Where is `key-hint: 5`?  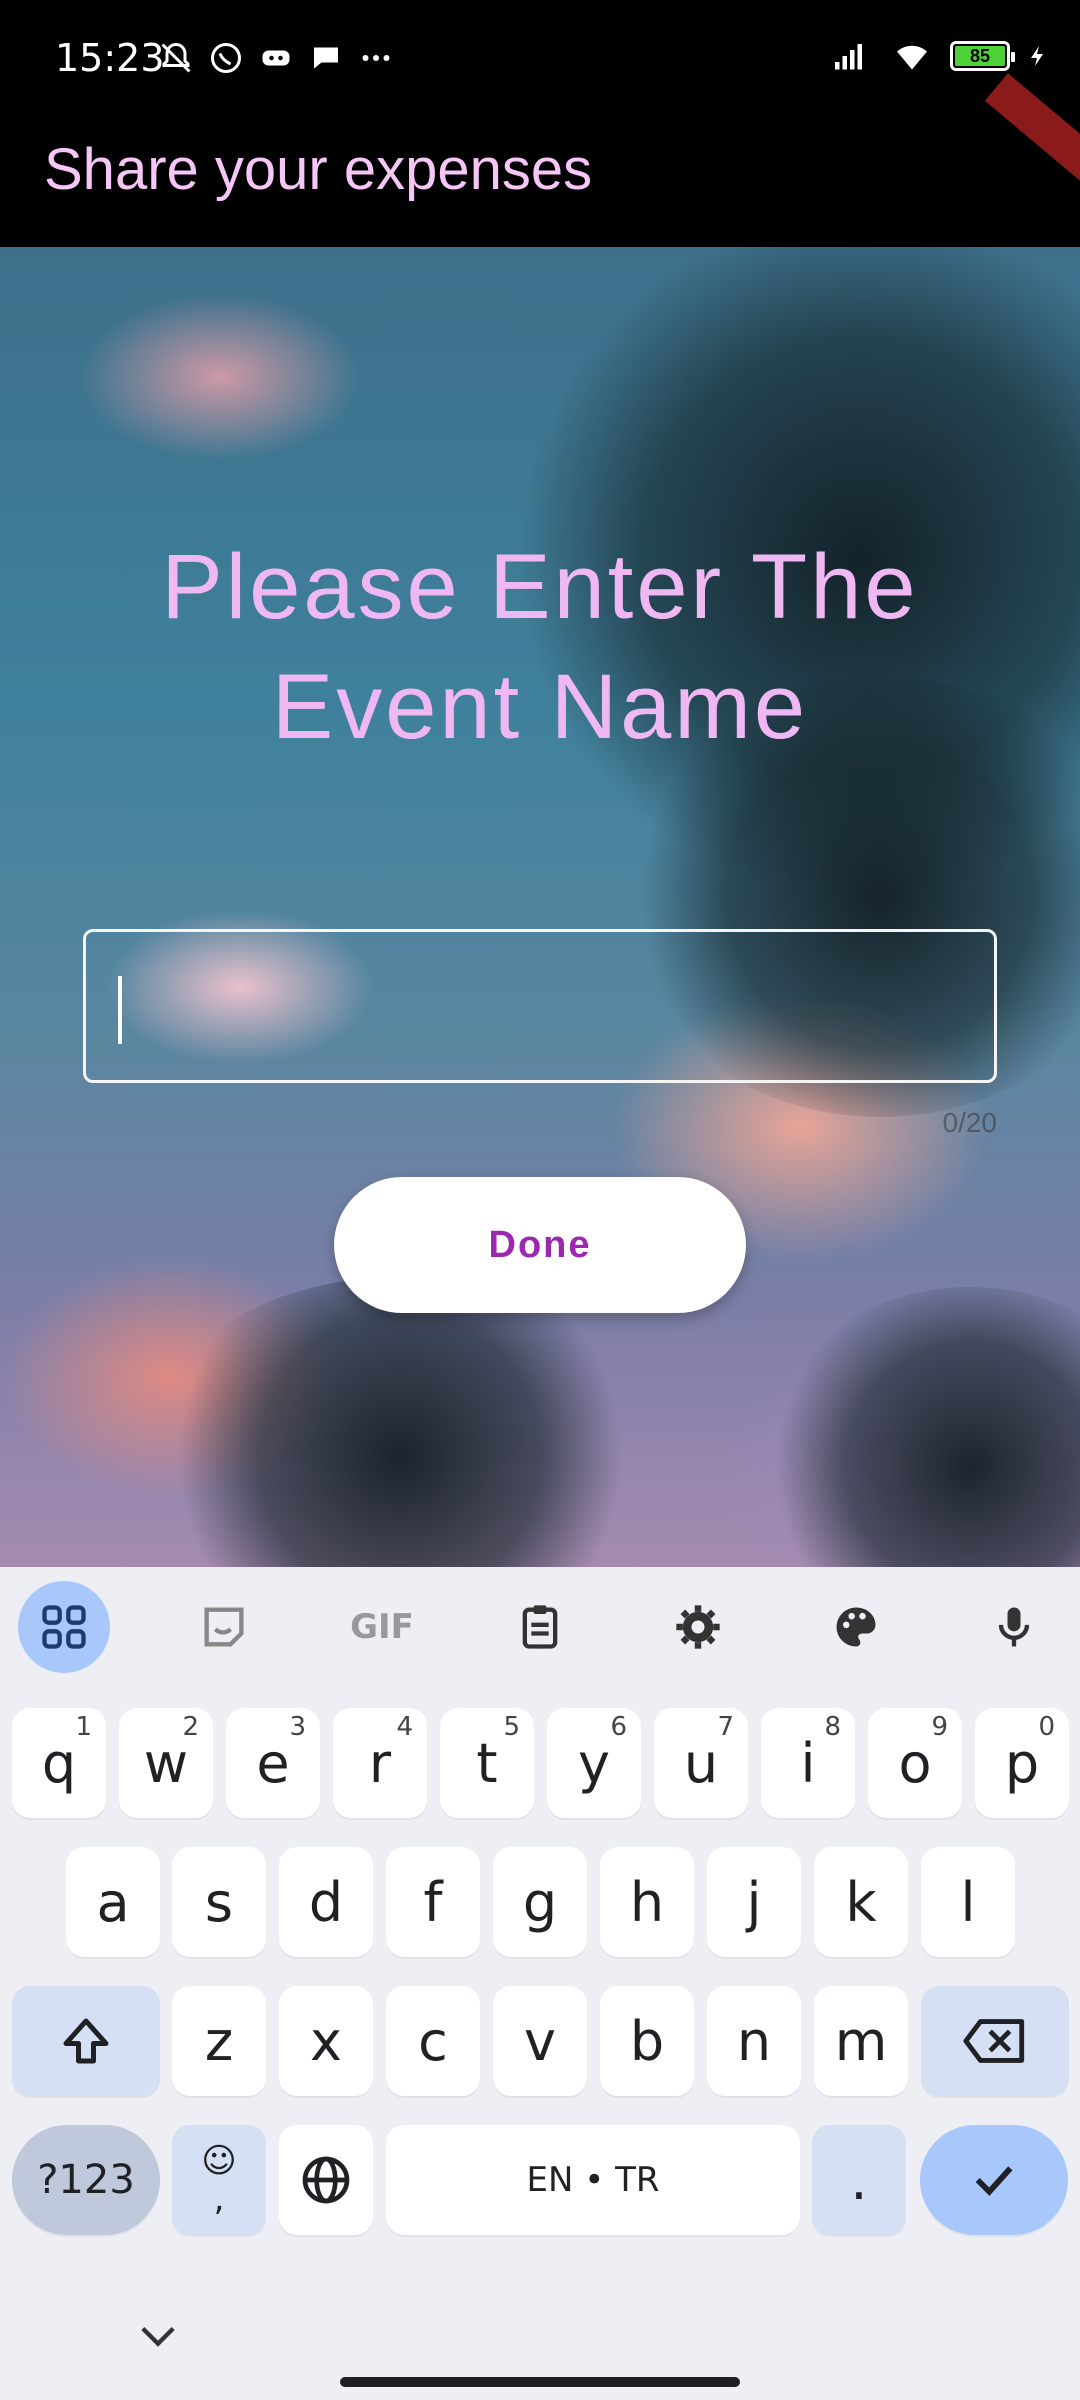 key-hint: 5 is located at coordinates (511, 1727).